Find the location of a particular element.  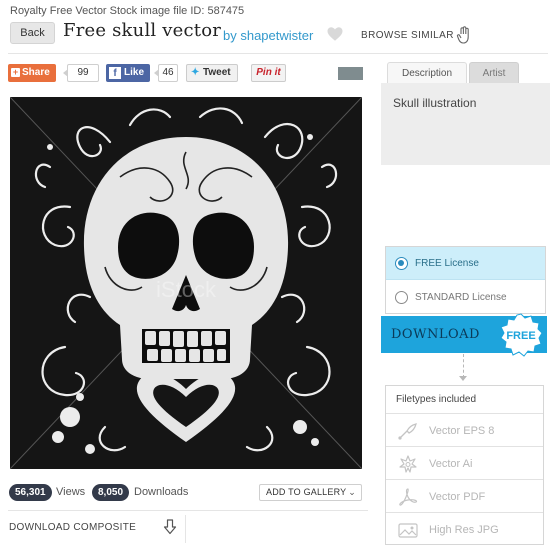

radio-selected-icon is located at coordinates (401, 263).